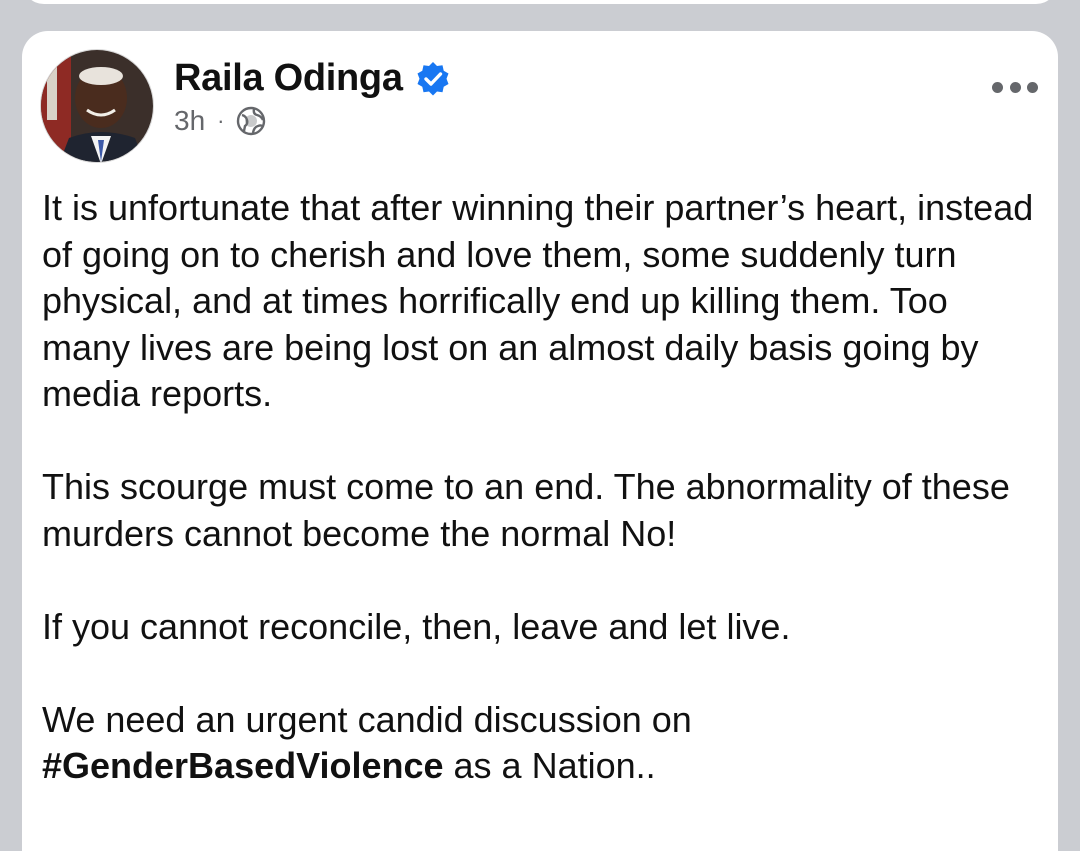 This screenshot has width=1080, height=851. I want to click on post-paragraph-text: We need an urgent candid discussion on, so click(367, 719).